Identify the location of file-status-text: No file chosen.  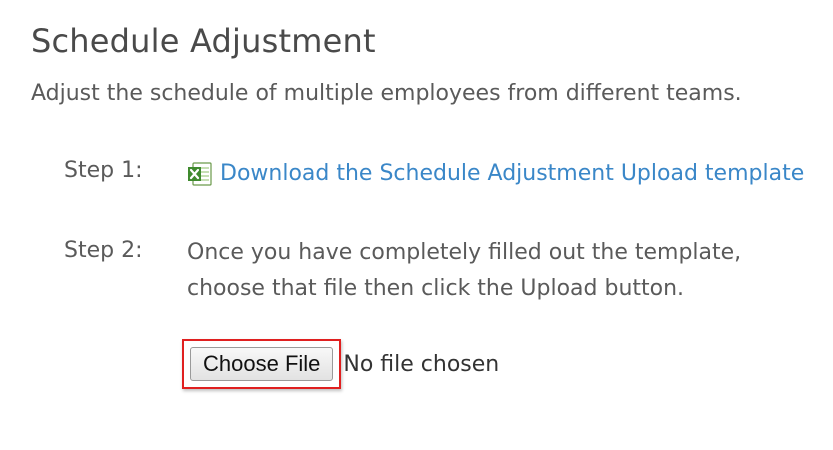
(421, 364).